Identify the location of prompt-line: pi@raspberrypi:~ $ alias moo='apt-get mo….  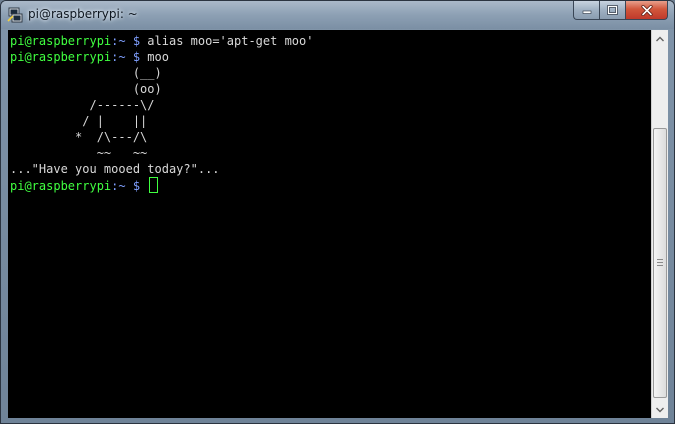
(161, 41).